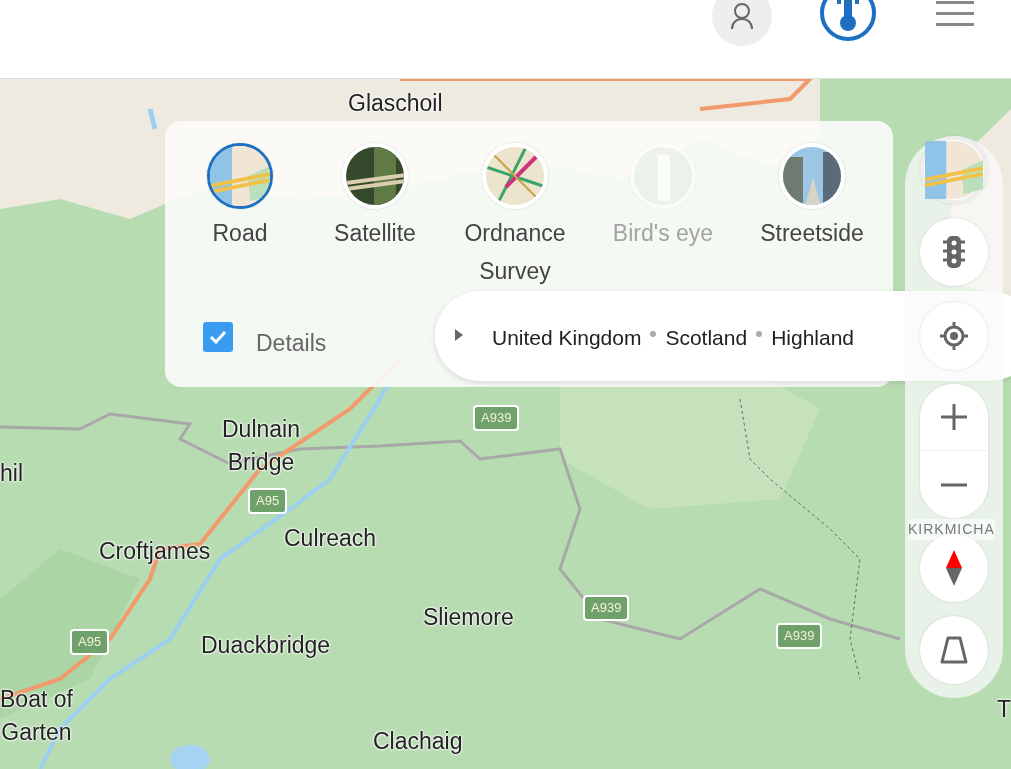  Describe the element at coordinates (742, 16) in the screenshot. I see `person-icon` at that location.